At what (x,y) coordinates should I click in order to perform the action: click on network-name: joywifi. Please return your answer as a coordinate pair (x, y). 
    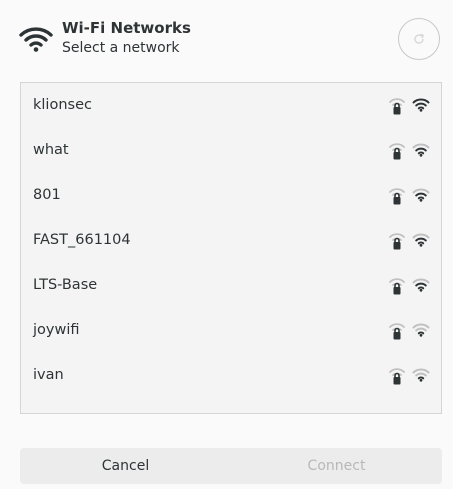
    Looking at the image, I should click on (56, 330).